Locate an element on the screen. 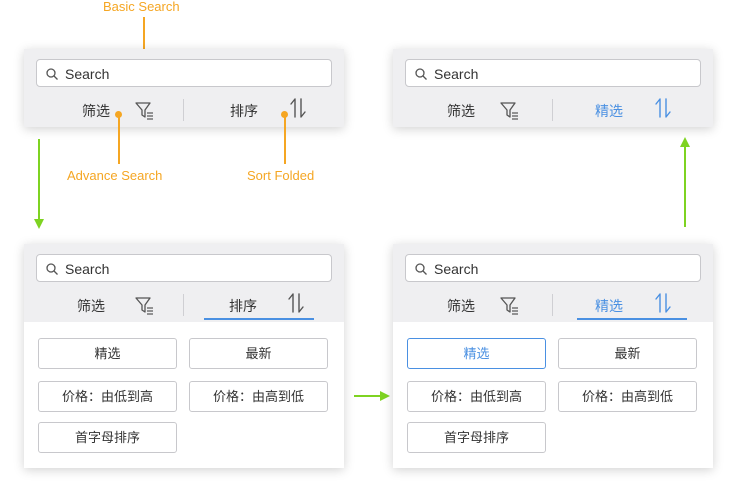 The image size is (737, 501). search-panel-selected: Search 筛选 精选 is located at coordinates (553, 88).